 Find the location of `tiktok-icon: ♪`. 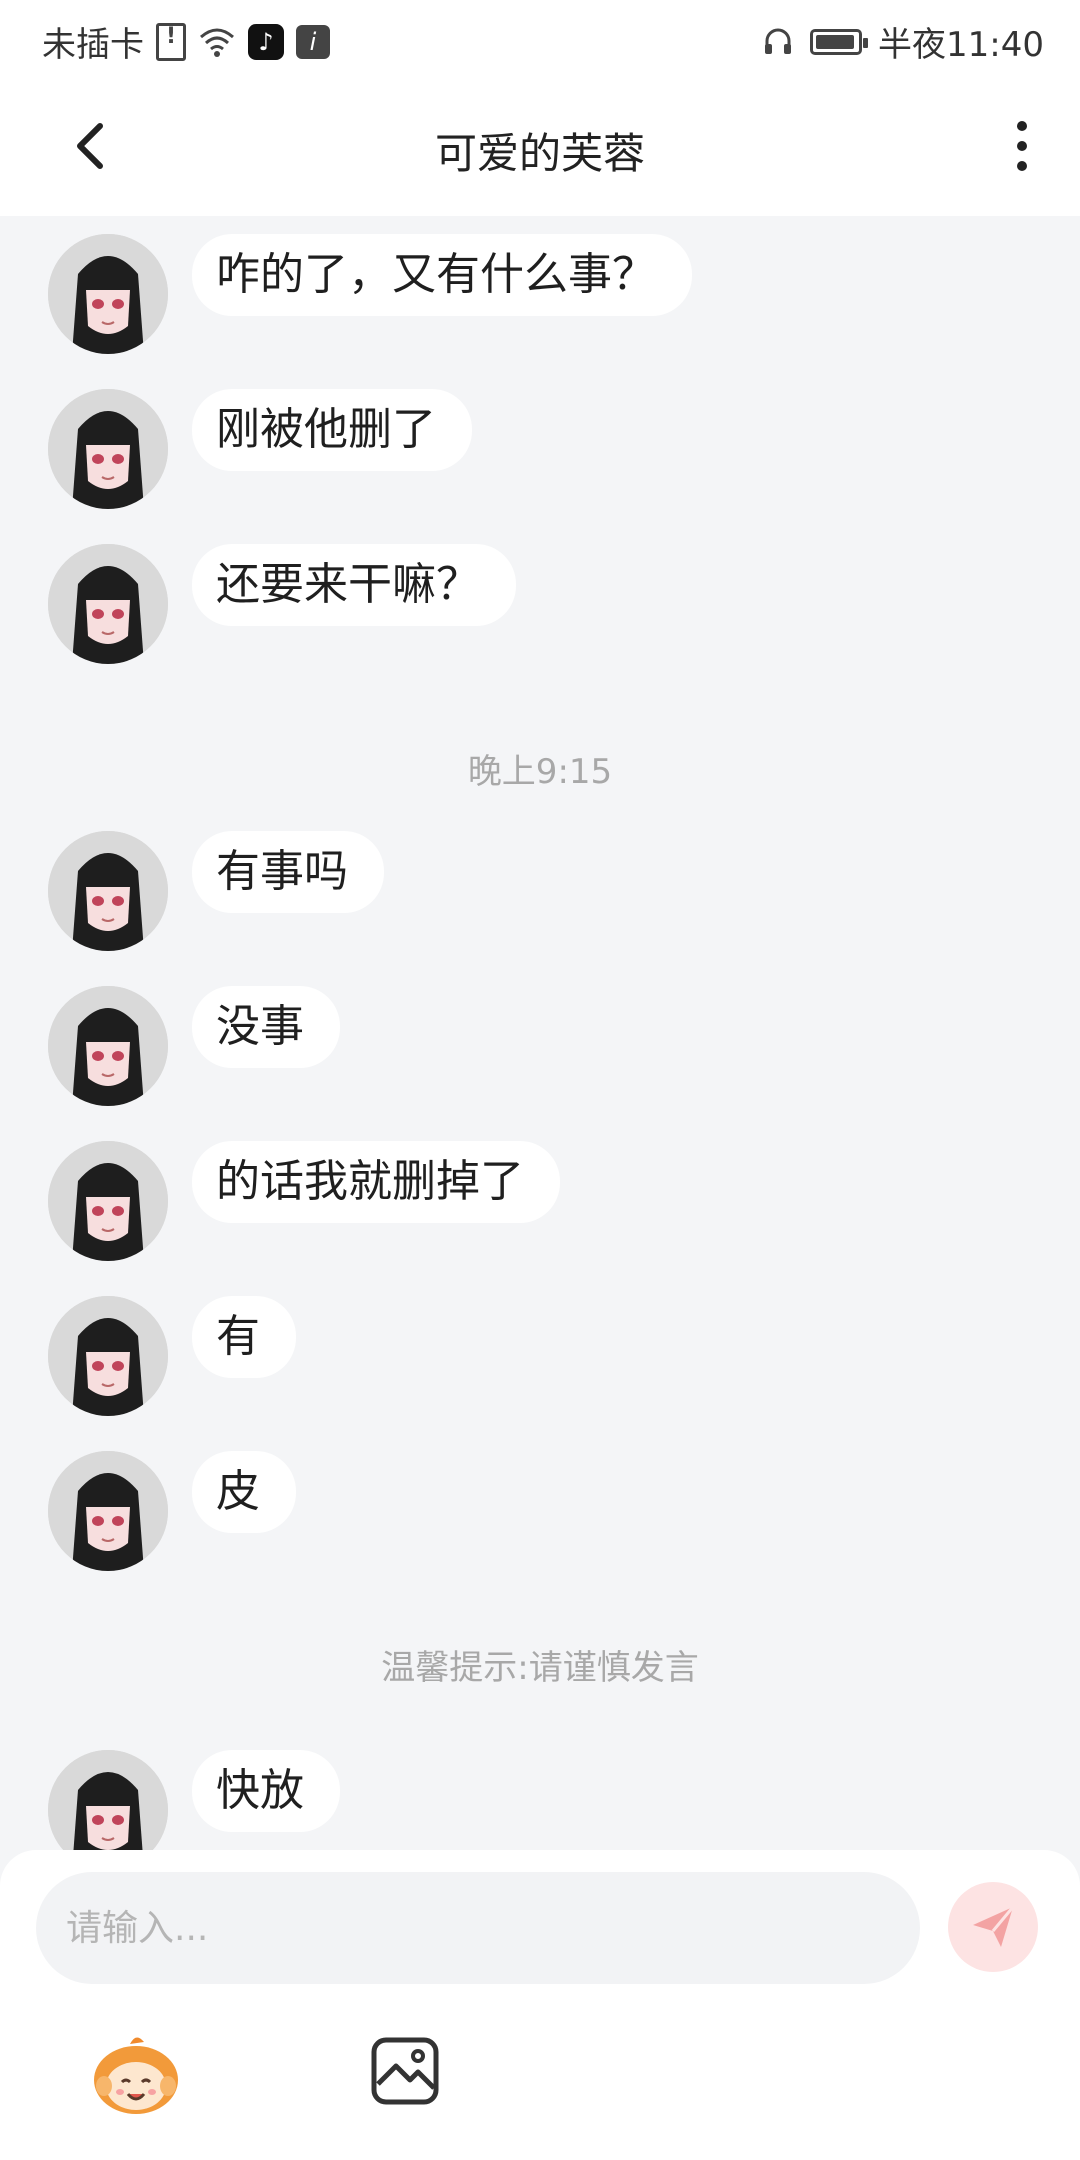

tiktok-icon: ♪ is located at coordinates (266, 41).